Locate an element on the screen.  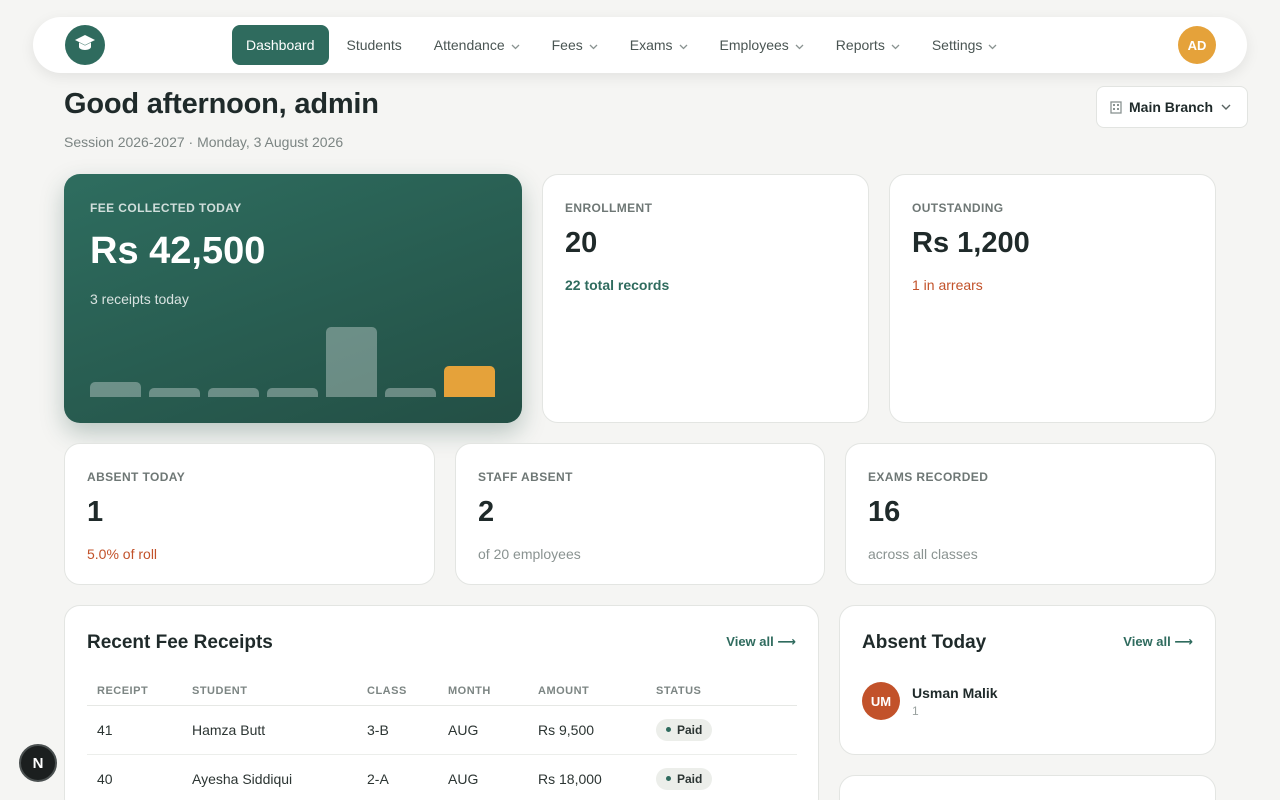
graduation-cap-icon is located at coordinates (85, 45).